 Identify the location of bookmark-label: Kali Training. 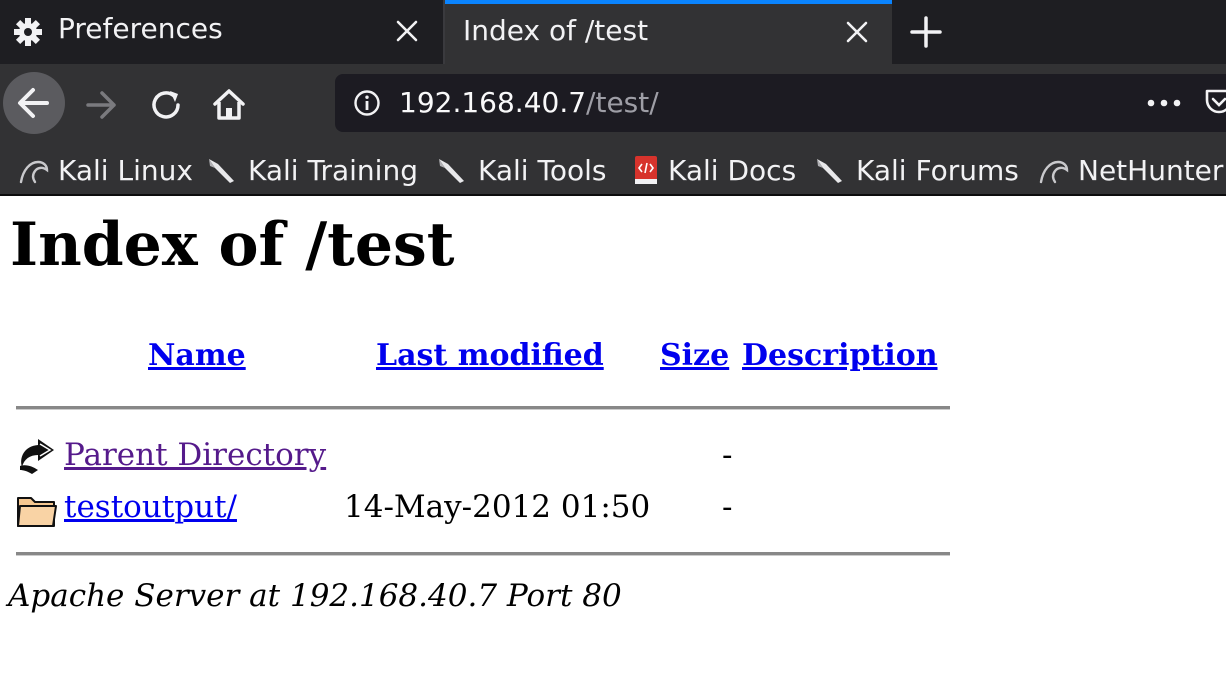
(333, 170).